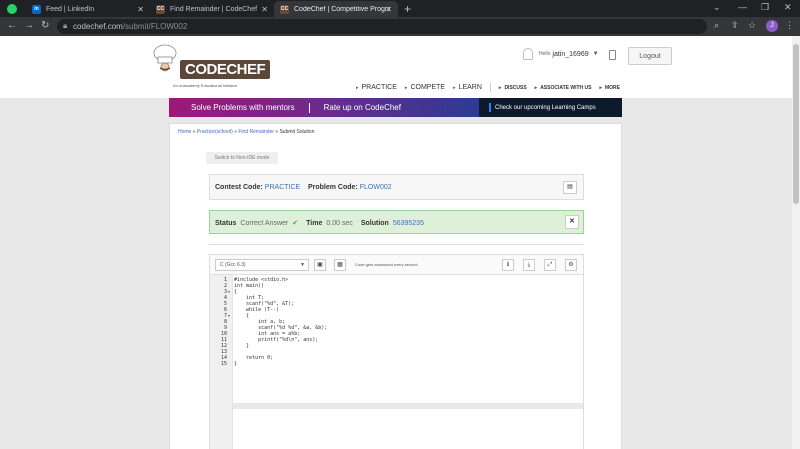 Image resolution: width=800 pixels, height=449 pixels. I want to click on close-icon: ✕, so click(572, 222).